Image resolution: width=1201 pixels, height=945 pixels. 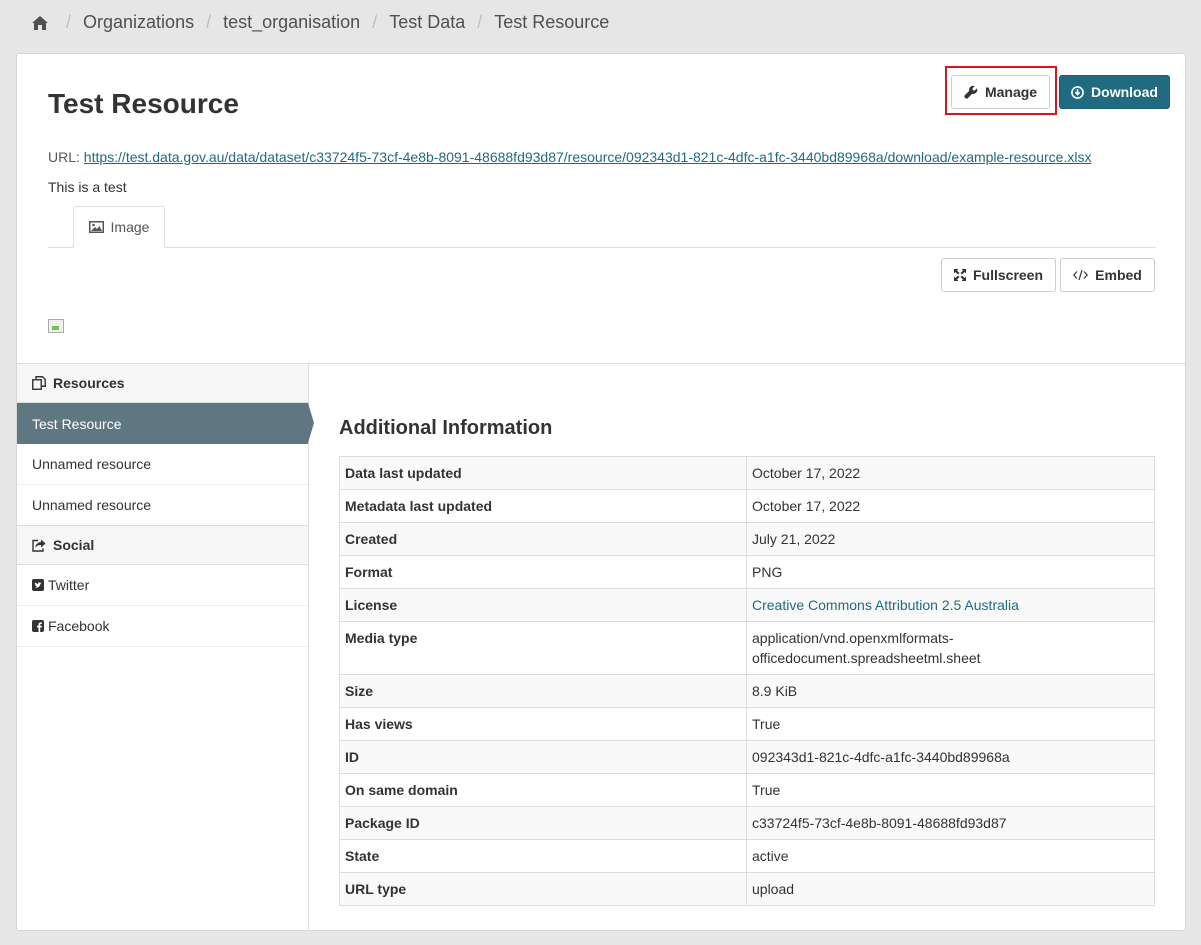 I want to click on table-row: Format PNG, so click(x=747, y=572).